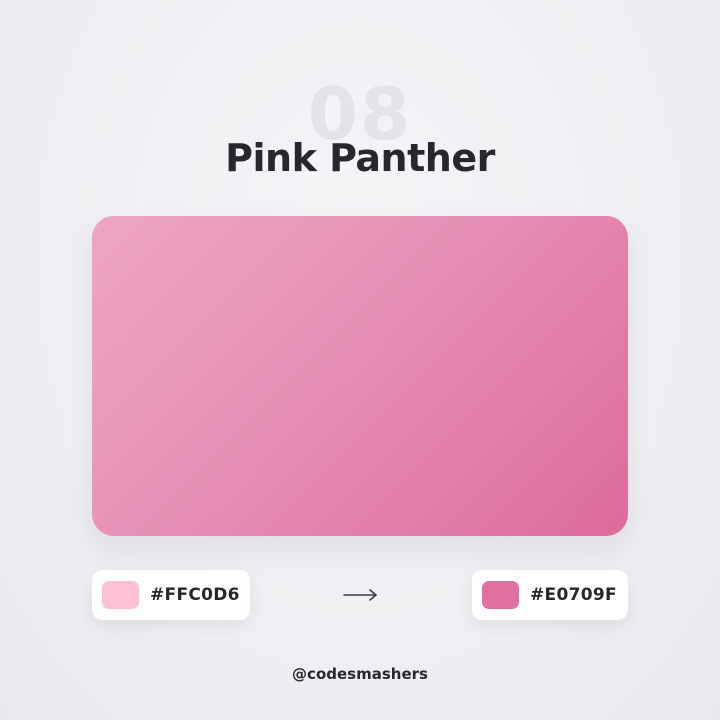 This screenshot has height=720, width=720. I want to click on palette-title: Pink Panther, so click(360, 158).